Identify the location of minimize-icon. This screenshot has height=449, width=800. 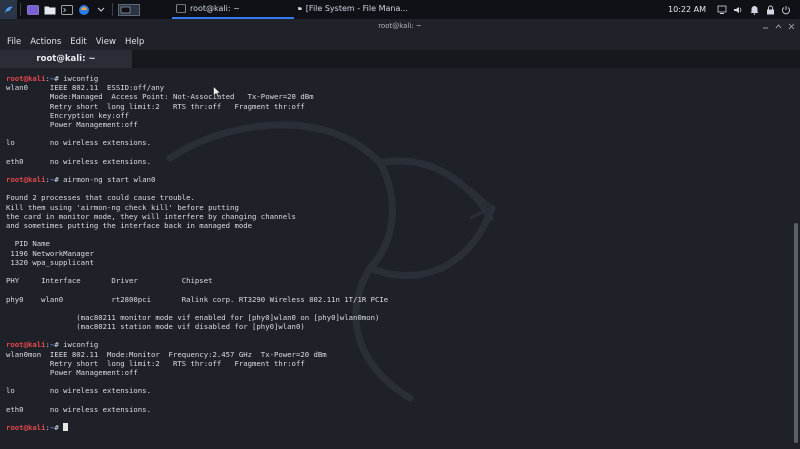
(765, 27).